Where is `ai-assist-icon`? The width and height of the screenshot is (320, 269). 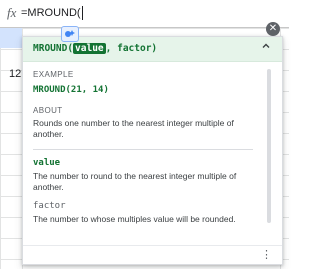
ai-assist-icon is located at coordinates (70, 34).